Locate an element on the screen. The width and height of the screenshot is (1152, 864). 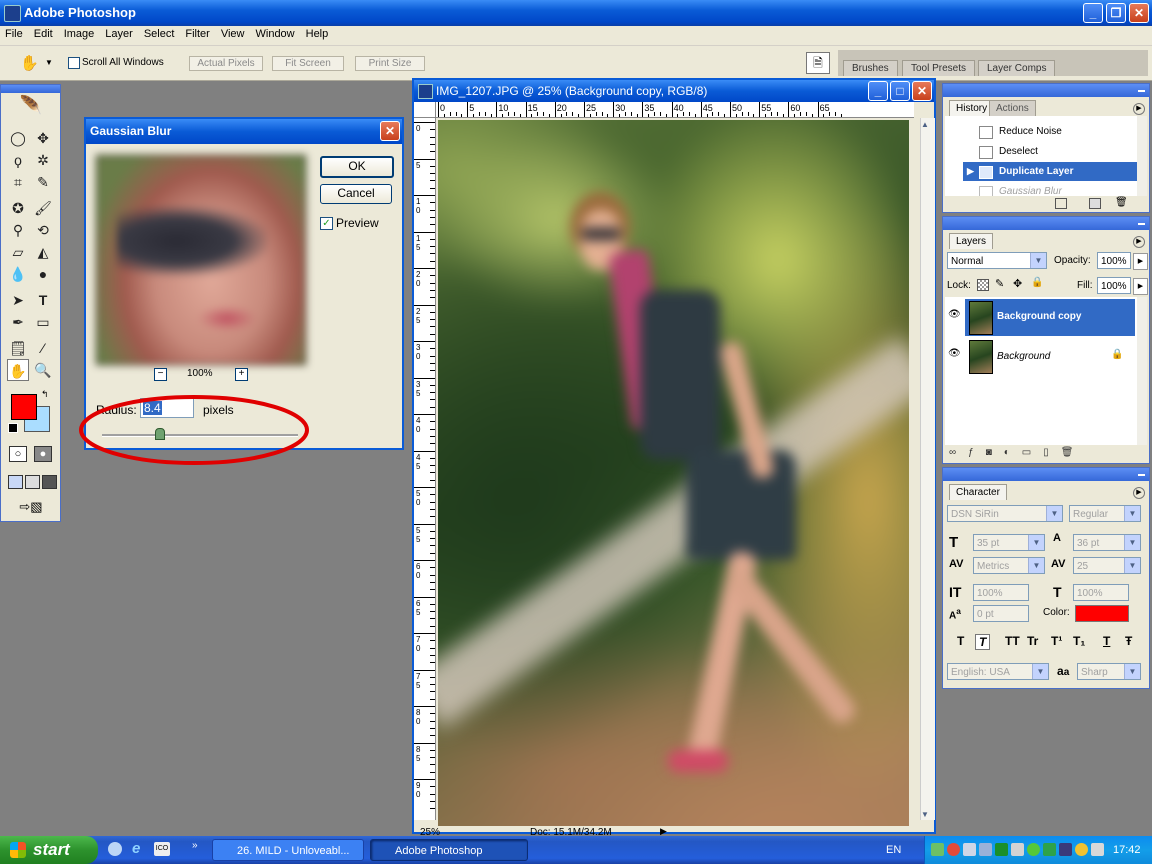
quicklaunch-expand-icon: » is located at coordinates (195, 845).